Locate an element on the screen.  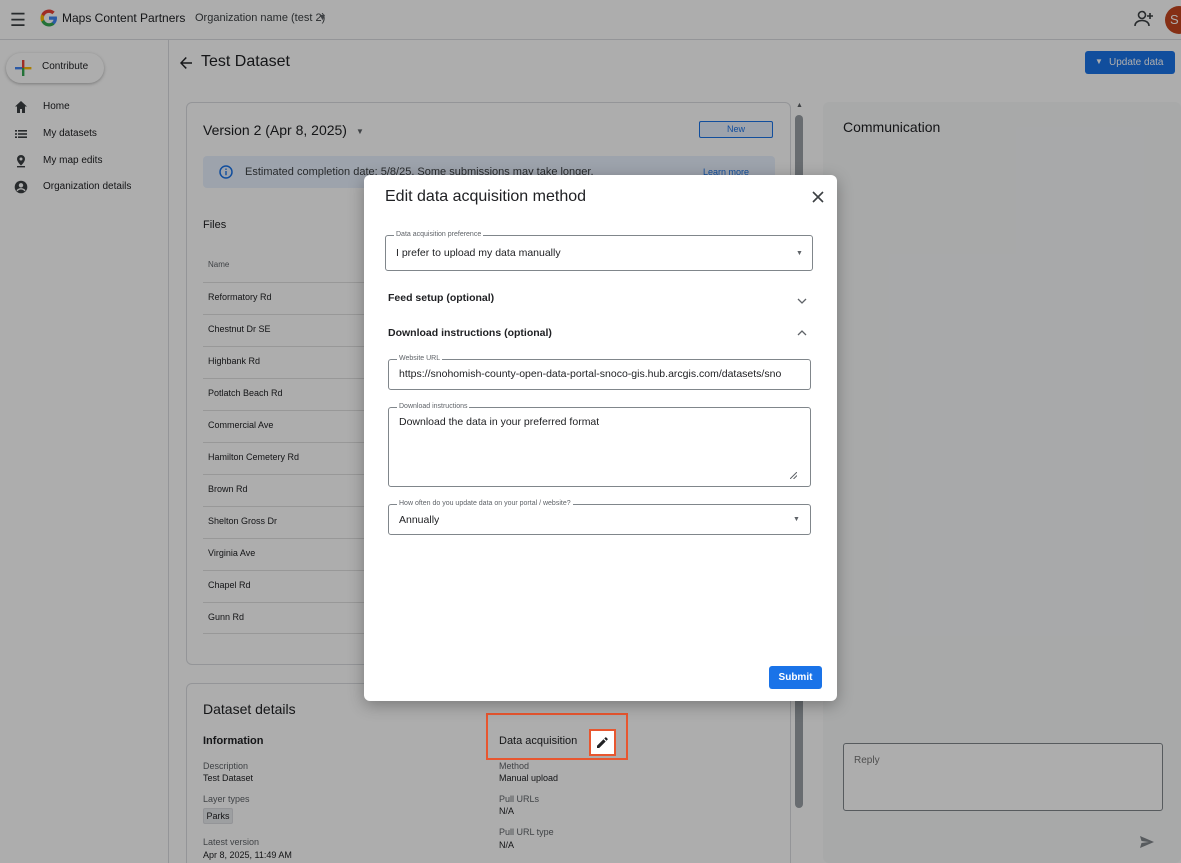
download-instructions-section: Download instructions (optional) is located at coordinates (470, 333).